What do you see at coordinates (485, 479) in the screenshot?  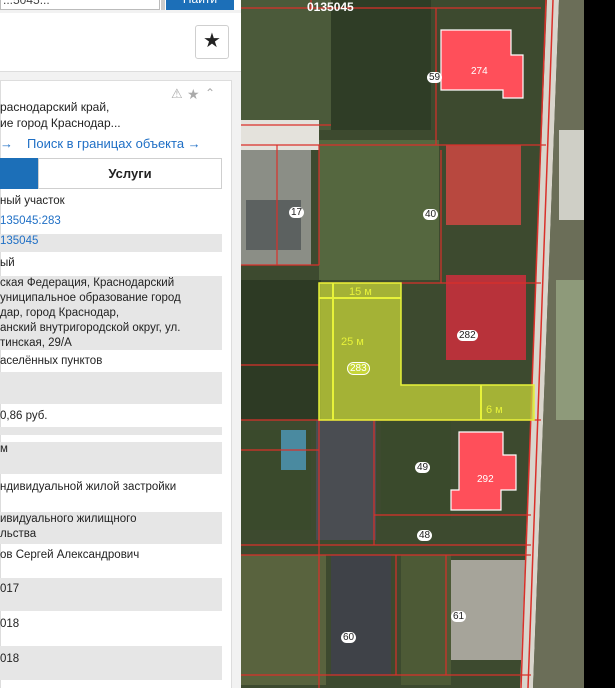 I see `building-label: 292` at bounding box center [485, 479].